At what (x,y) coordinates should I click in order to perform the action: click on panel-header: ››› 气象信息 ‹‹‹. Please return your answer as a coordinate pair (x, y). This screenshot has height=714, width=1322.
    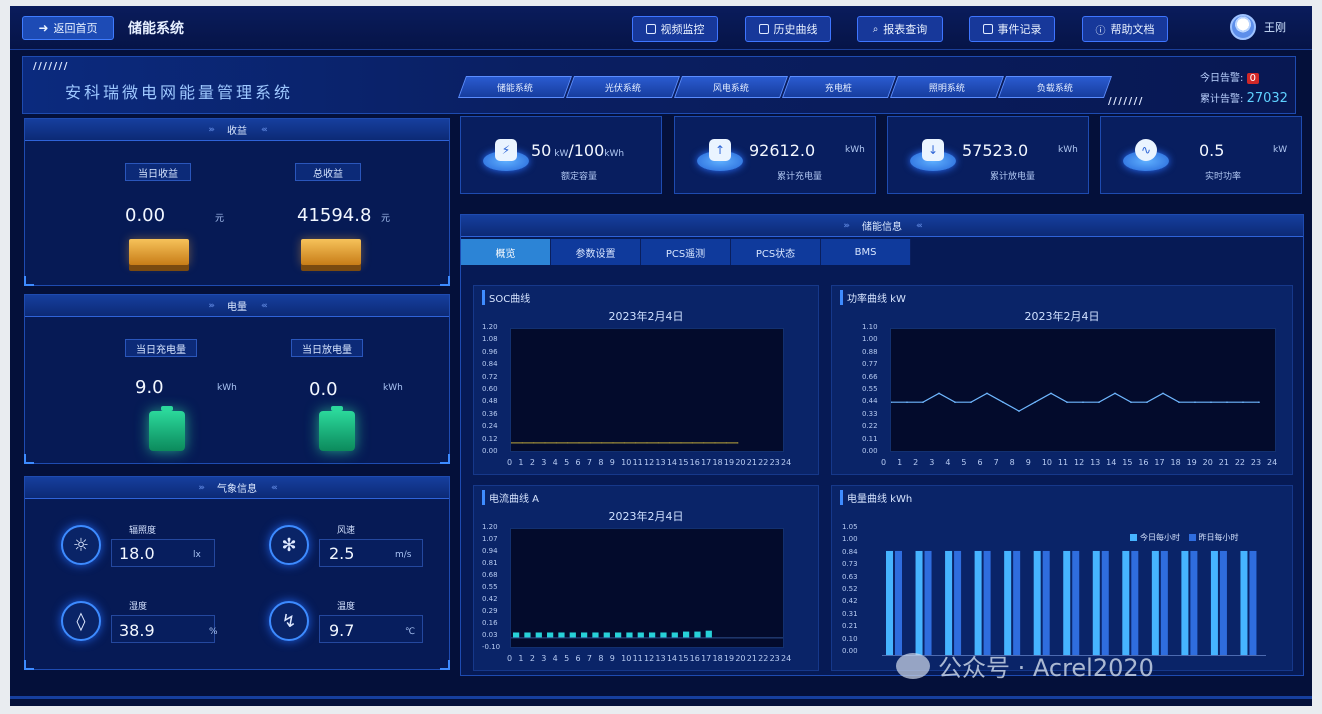
    Looking at the image, I should click on (237, 488).